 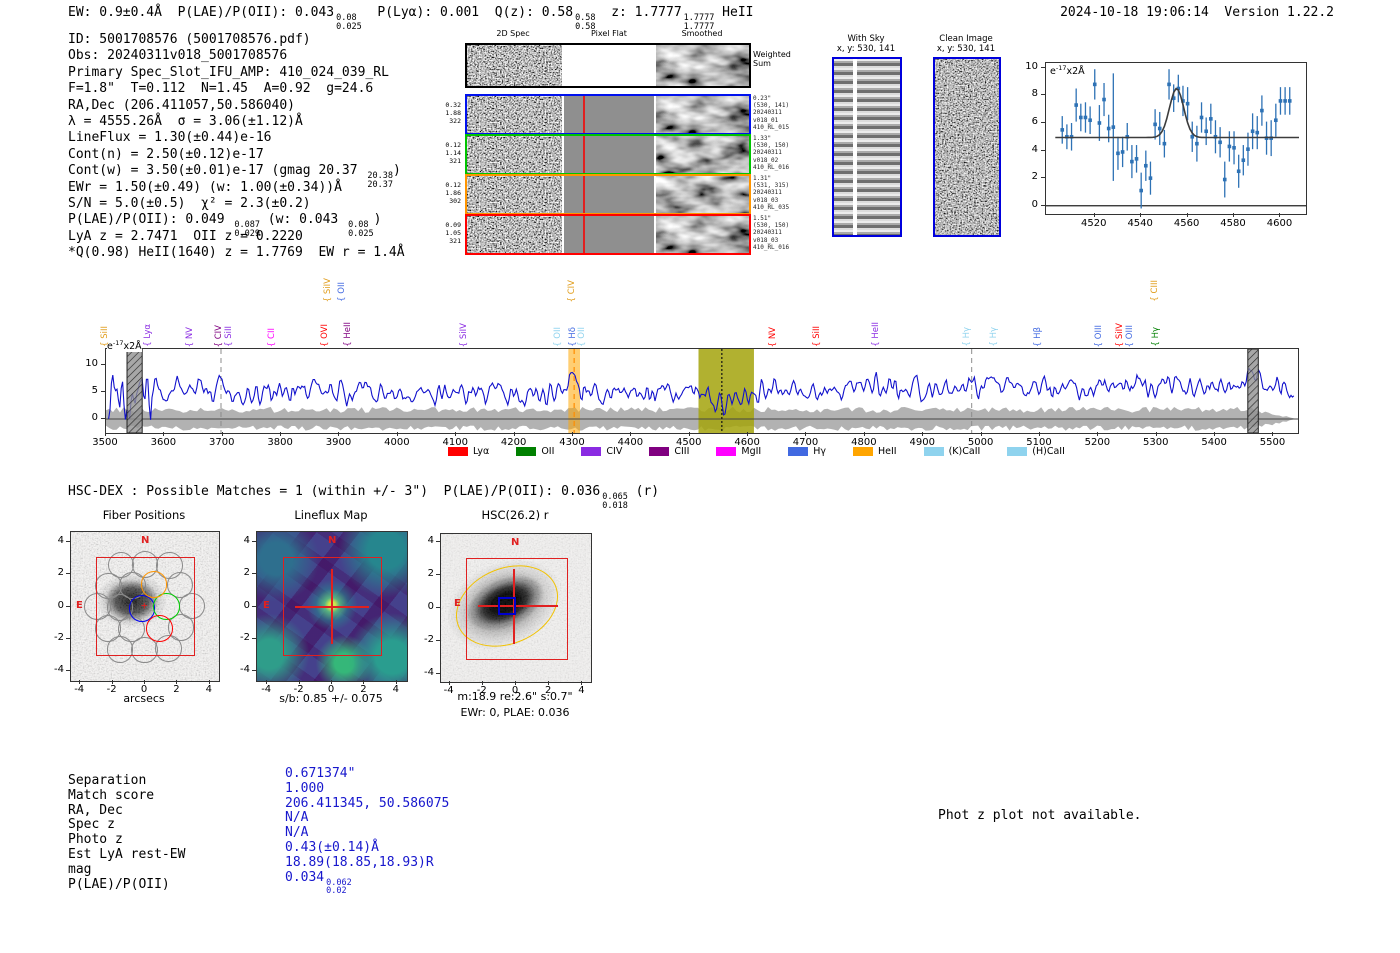 What do you see at coordinates (1036, 451) in the screenshot?
I see `legend-item: (H)CaII` at bounding box center [1036, 451].